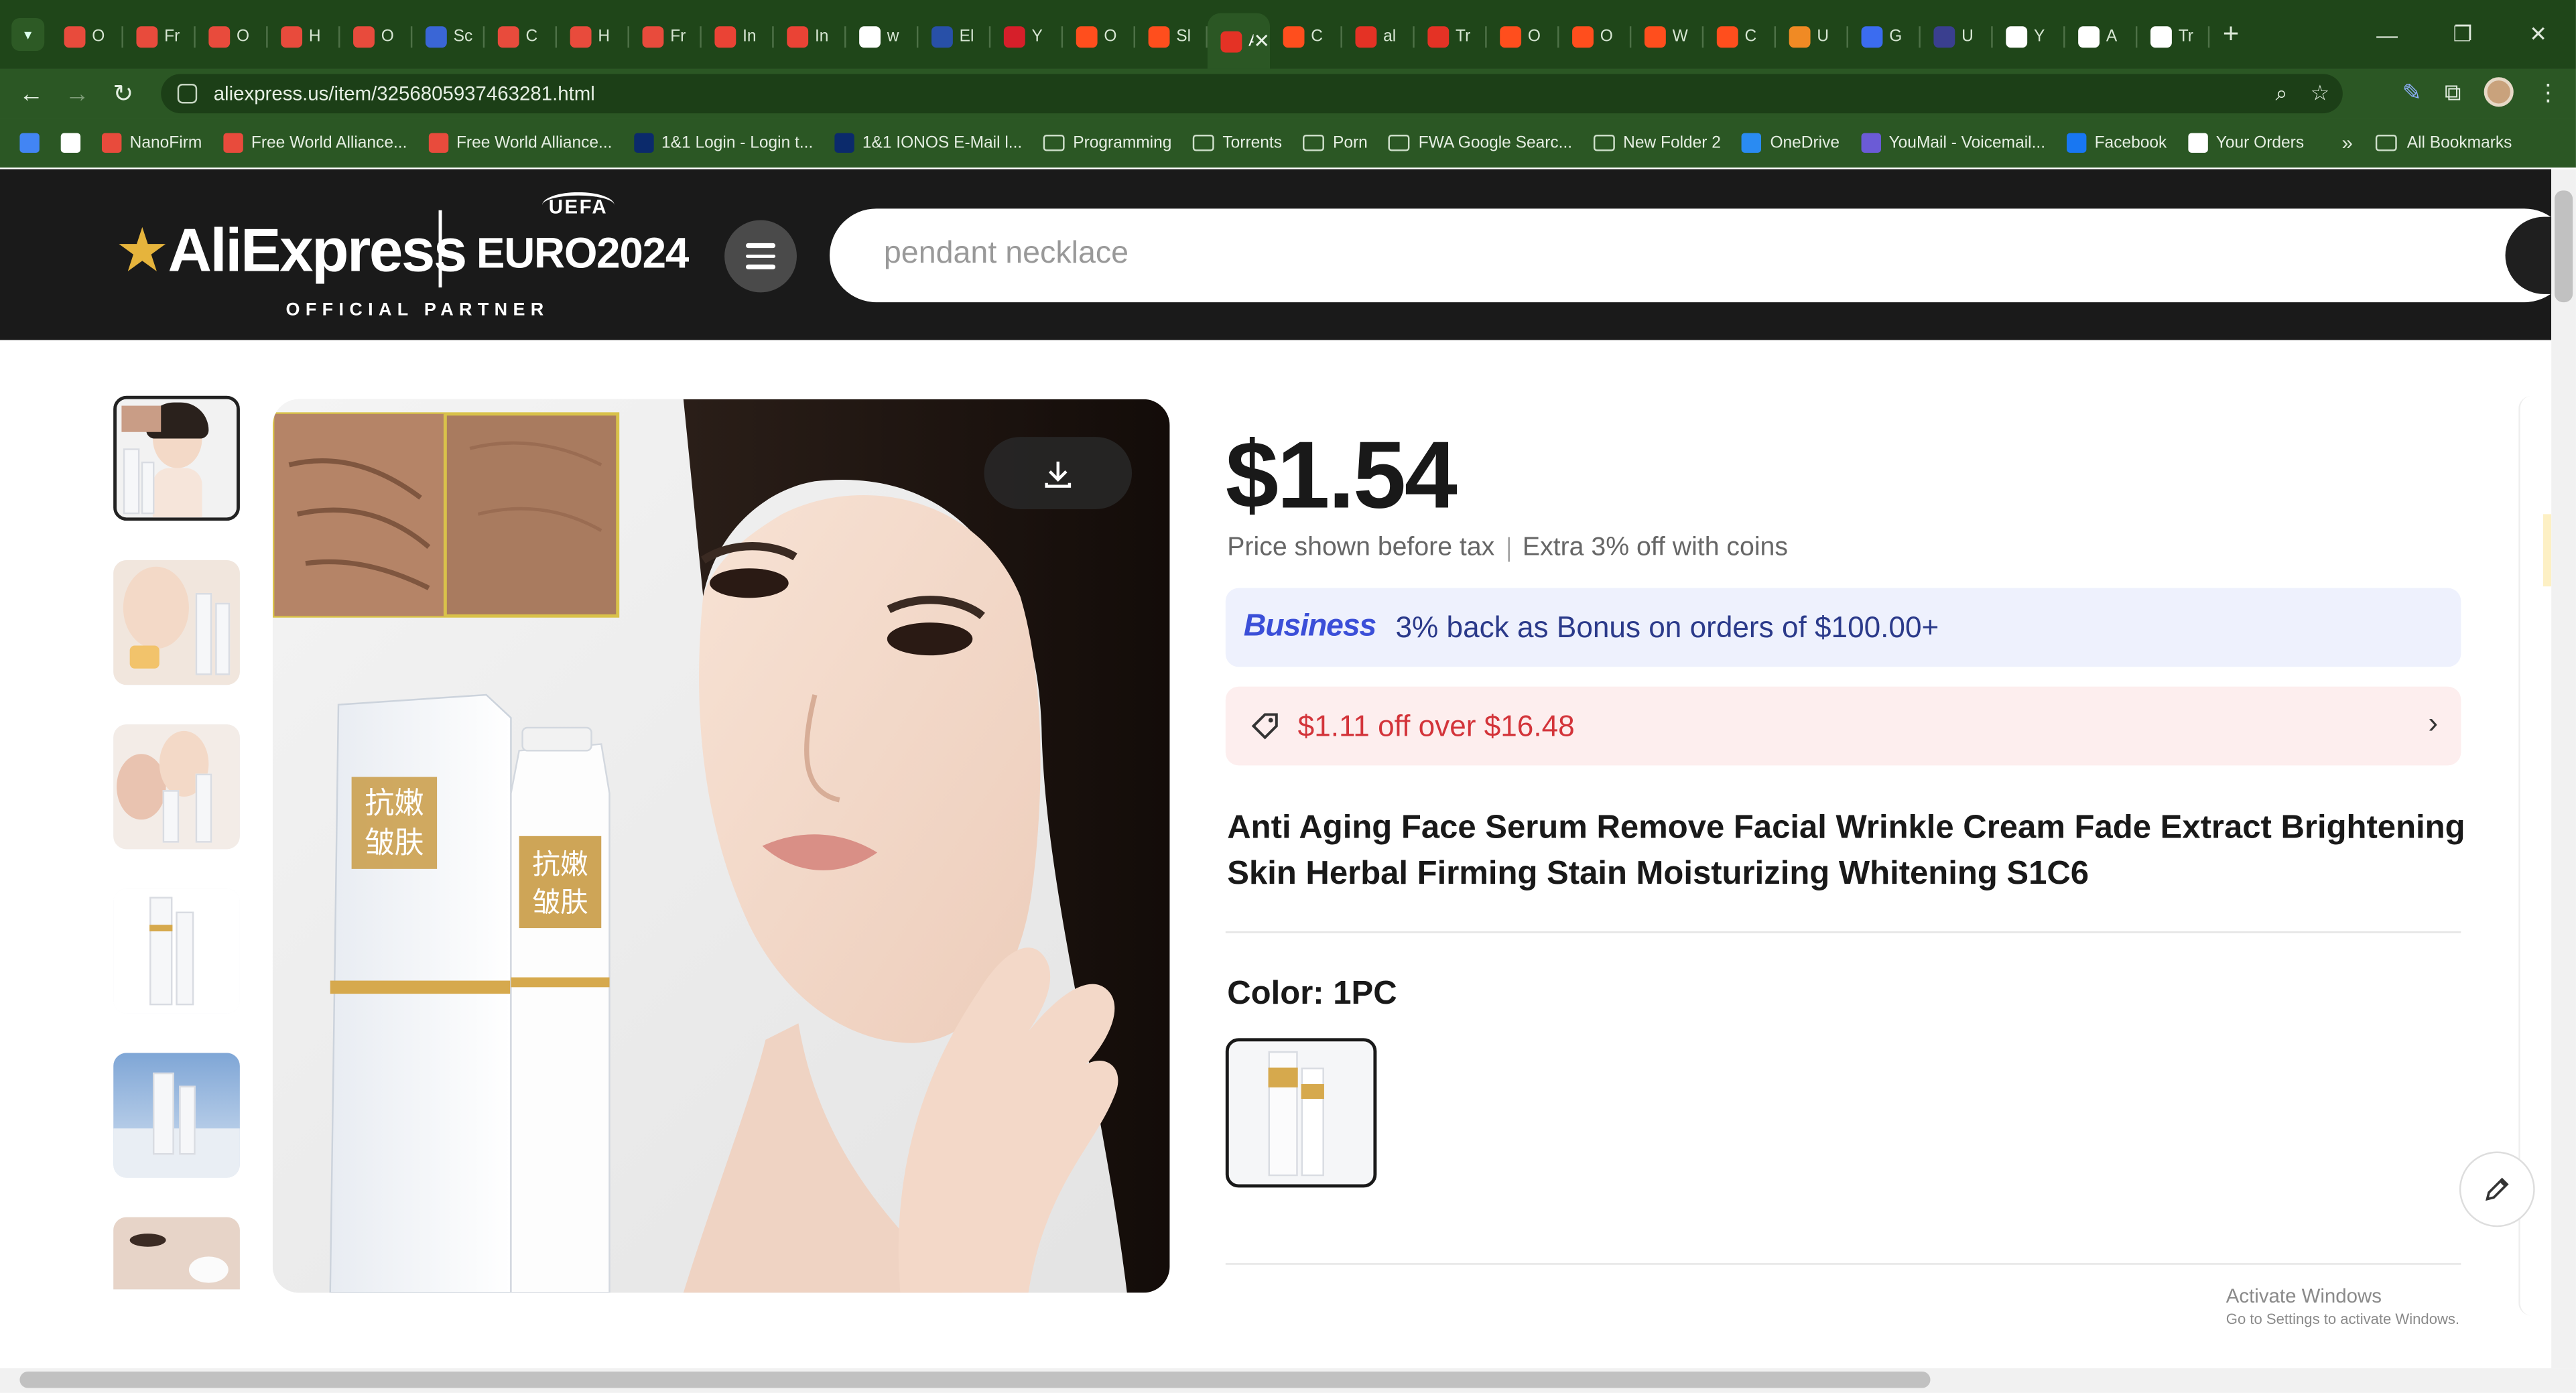  I want to click on aliexpress-logo: ★AliExpress, so click(291, 250).